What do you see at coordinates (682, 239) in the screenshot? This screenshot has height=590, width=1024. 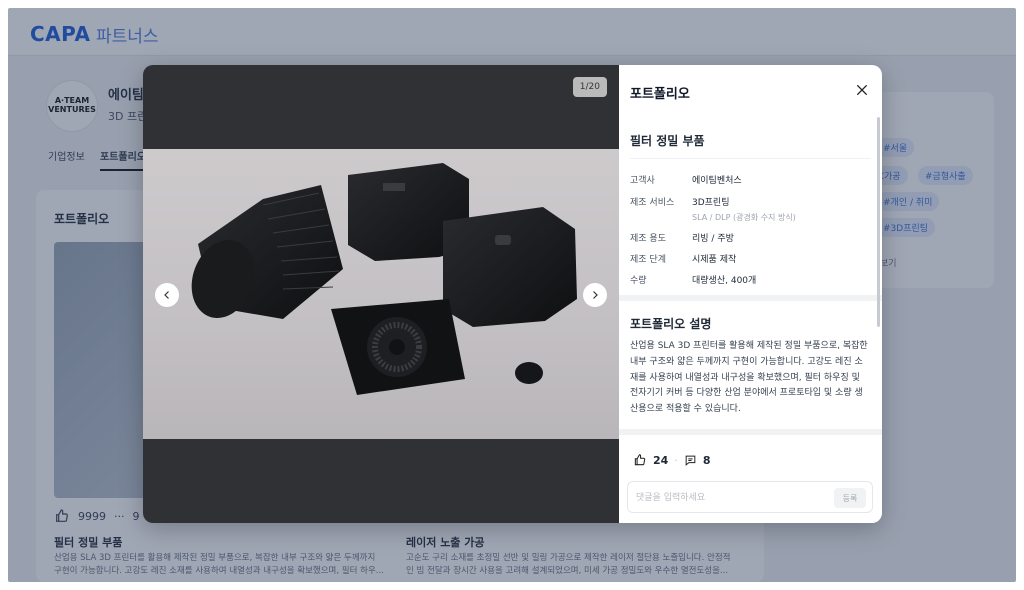 I see `info-row-purpose: 제조 용도 리빙 / 주방` at bounding box center [682, 239].